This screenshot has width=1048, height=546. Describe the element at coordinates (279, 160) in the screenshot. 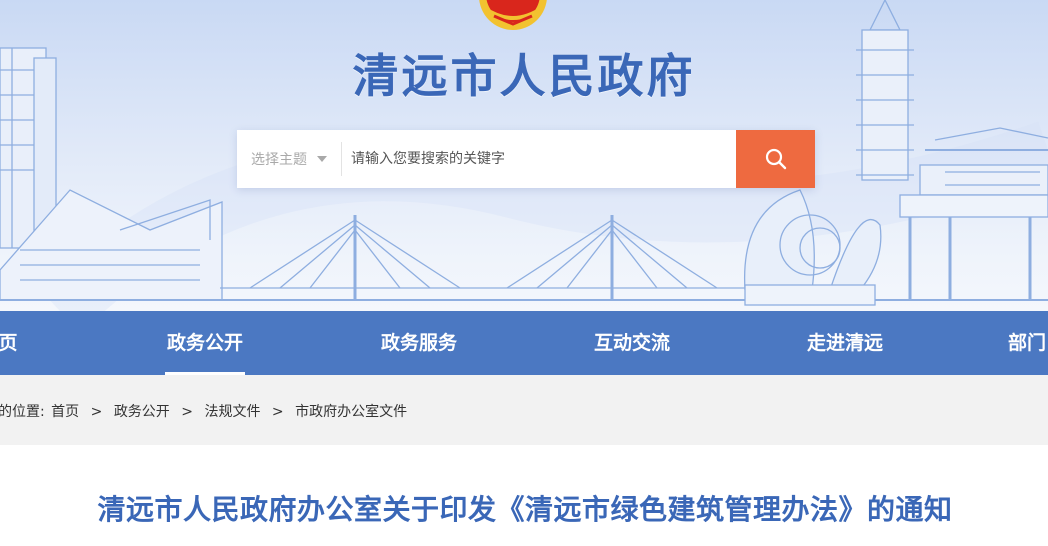

I see `topic-select-label: 选择主题` at that location.